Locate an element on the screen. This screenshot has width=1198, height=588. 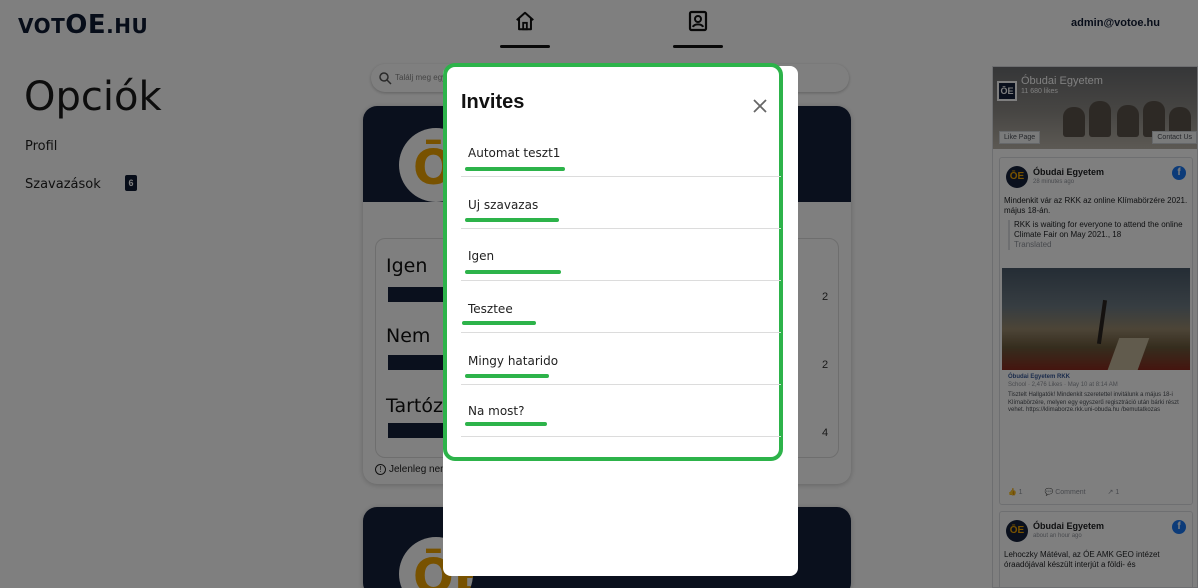
invite-label: Igen is located at coordinates (481, 256).